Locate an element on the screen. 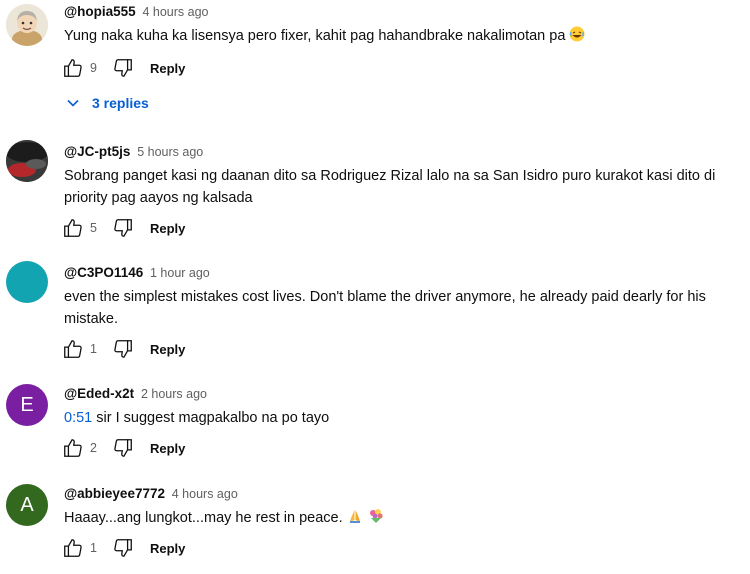 The width and height of the screenshot is (750, 574). dark-photo-avatar-icon is located at coordinates (27, 161).